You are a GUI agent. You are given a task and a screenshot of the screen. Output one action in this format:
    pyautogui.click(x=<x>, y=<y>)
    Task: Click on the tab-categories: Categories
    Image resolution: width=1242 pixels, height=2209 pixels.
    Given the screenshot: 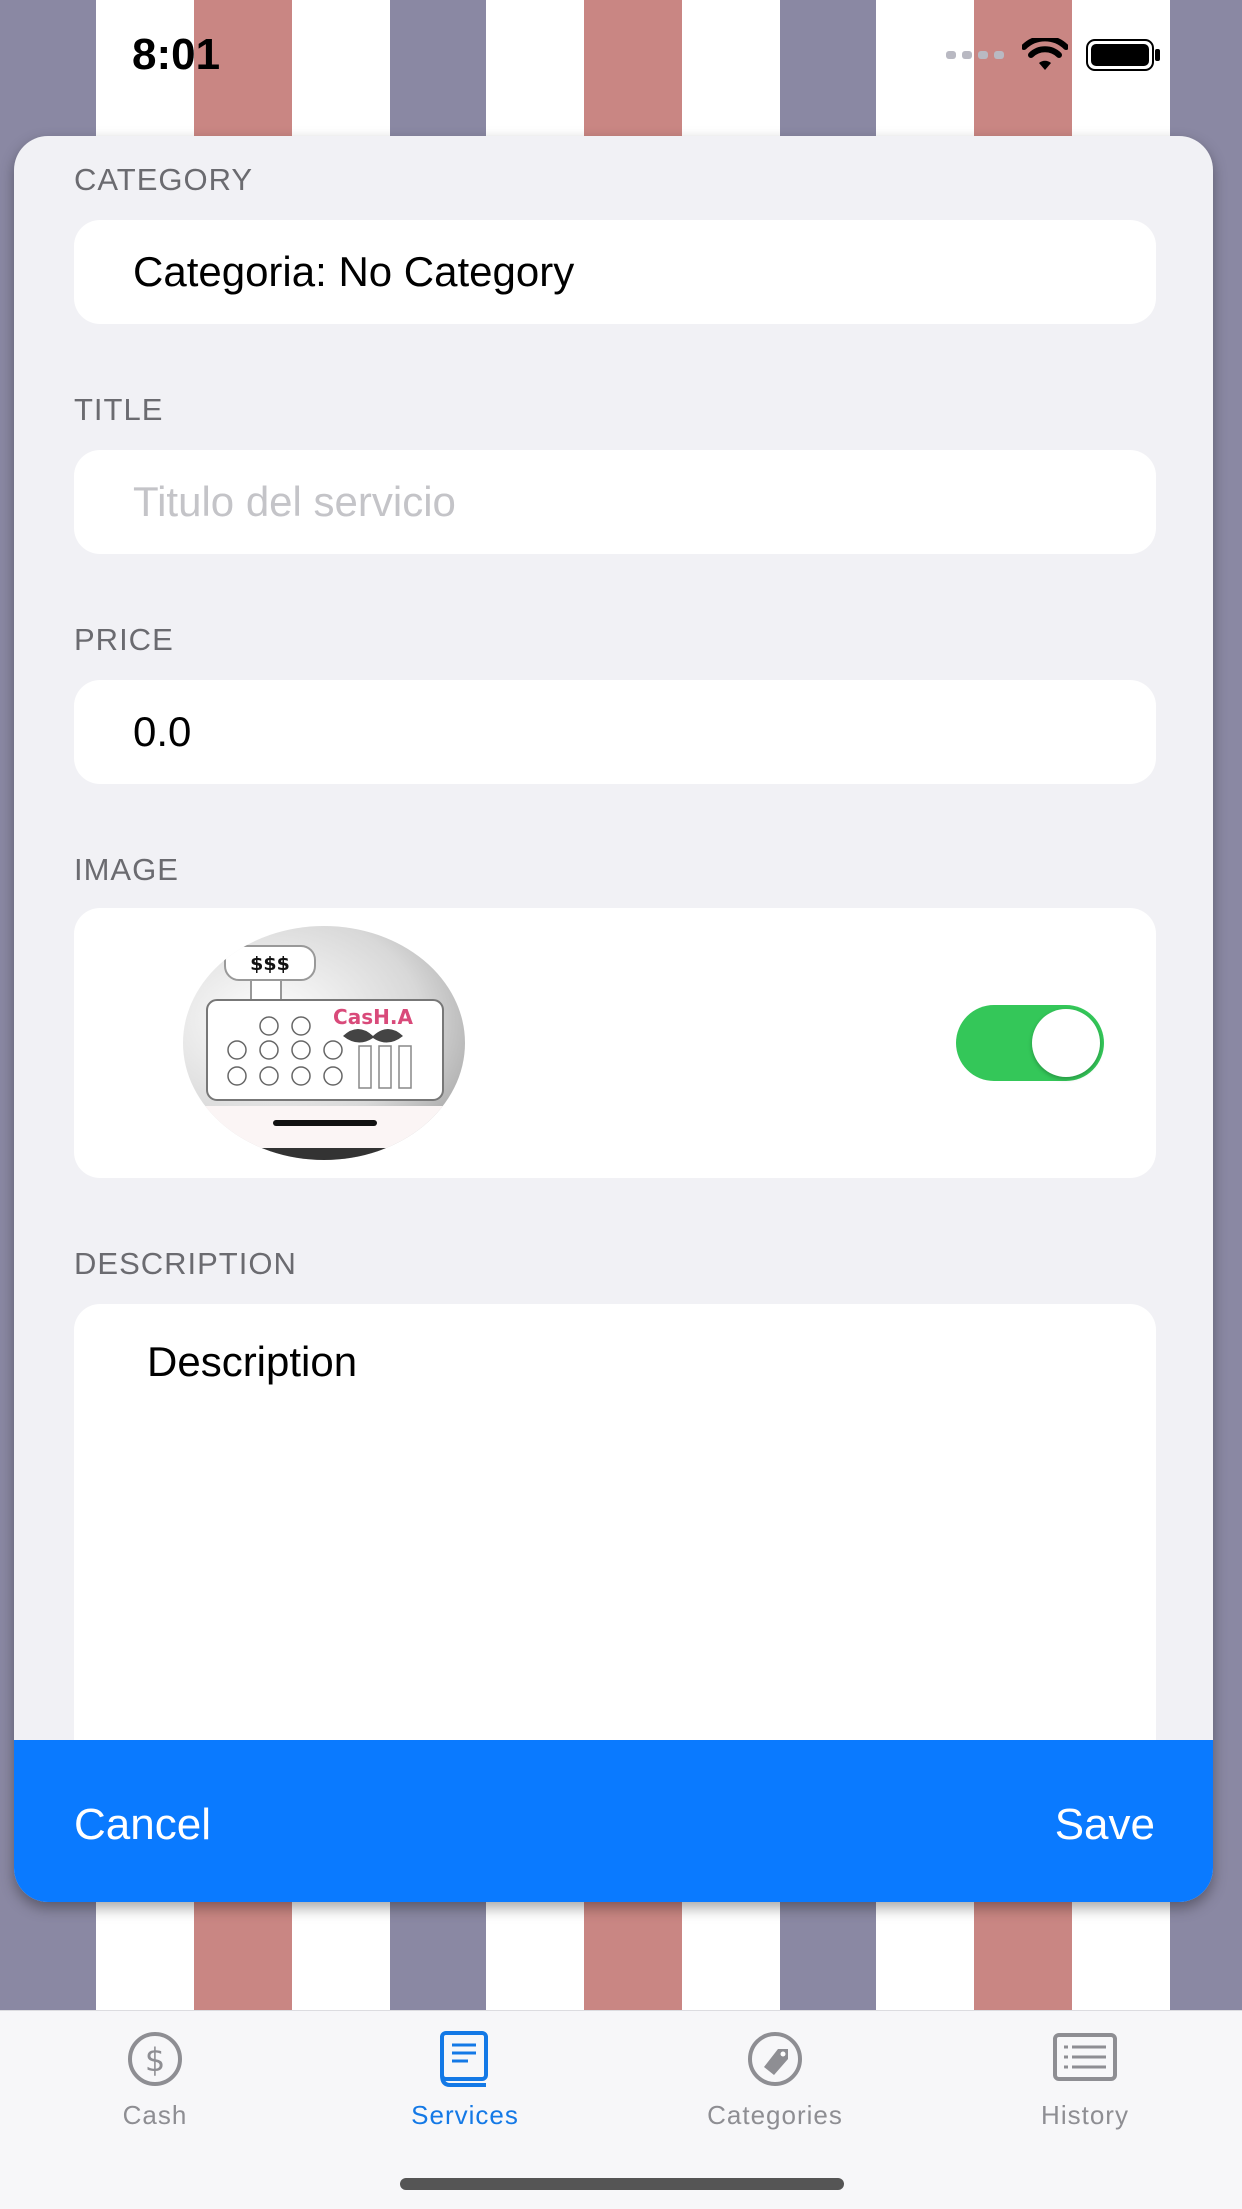 What is the action you would take?
    pyautogui.click(x=775, y=2081)
    